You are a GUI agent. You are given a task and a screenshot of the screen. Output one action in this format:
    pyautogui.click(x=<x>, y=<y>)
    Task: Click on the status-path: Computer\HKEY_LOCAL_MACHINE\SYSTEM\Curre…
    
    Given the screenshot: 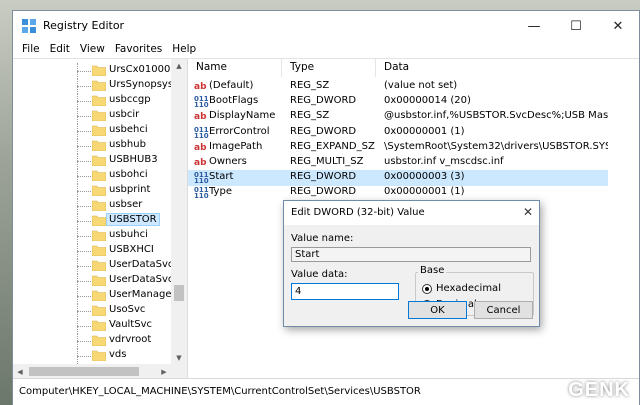 What is the action you would take?
    pyautogui.click(x=220, y=391)
    